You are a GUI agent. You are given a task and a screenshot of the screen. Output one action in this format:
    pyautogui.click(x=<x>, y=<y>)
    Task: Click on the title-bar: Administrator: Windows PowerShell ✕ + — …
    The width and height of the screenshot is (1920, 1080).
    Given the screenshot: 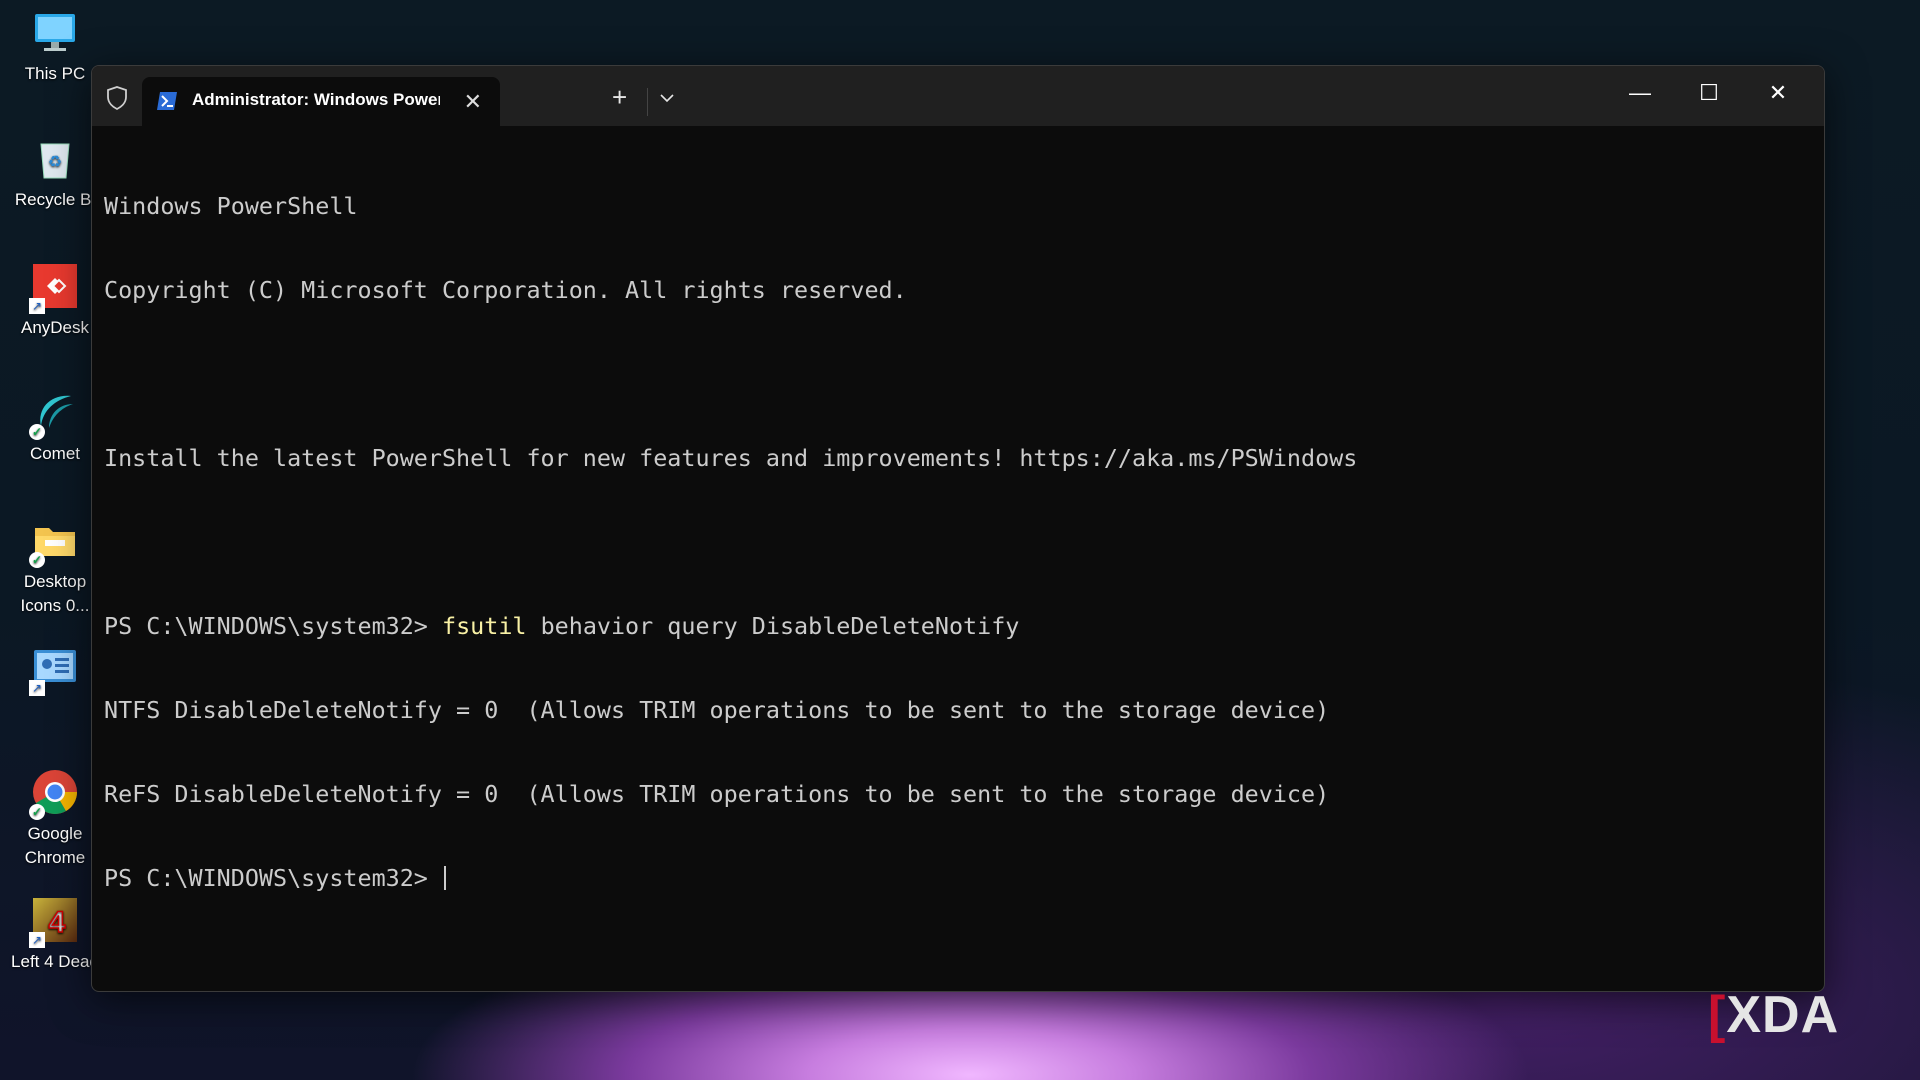 What is the action you would take?
    pyautogui.click(x=958, y=96)
    